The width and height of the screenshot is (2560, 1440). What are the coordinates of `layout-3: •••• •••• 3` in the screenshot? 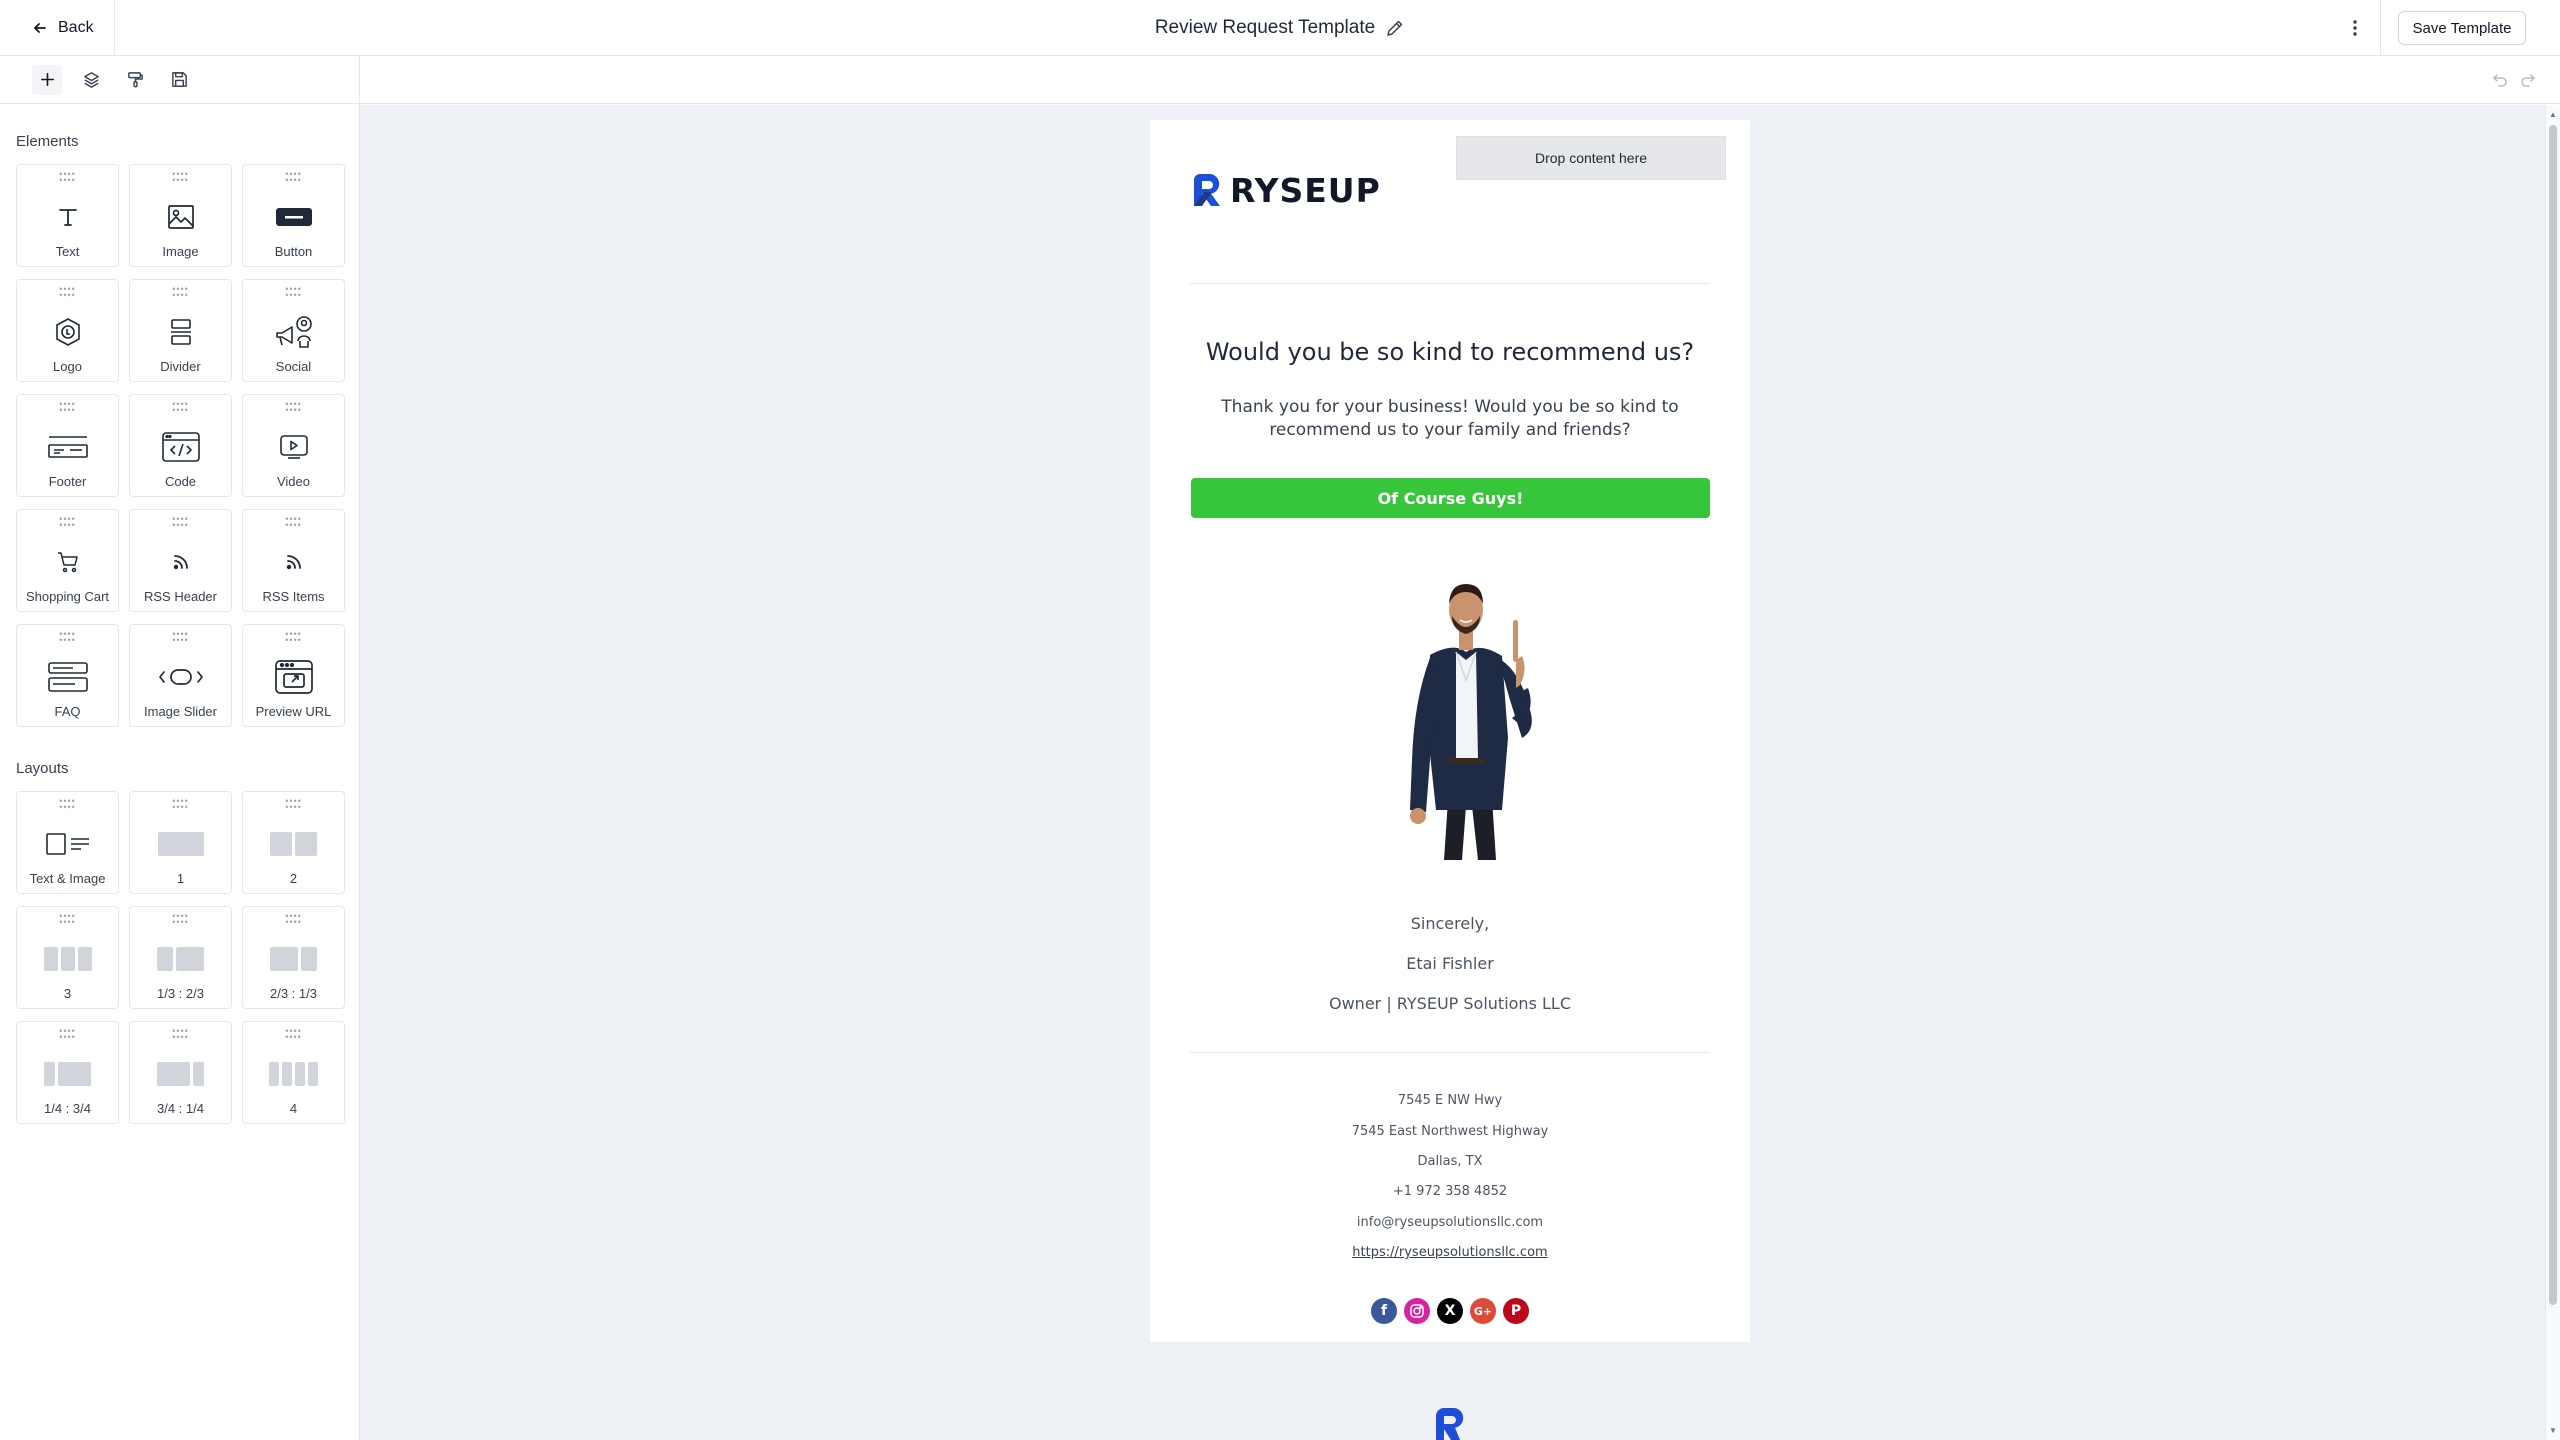 It's located at (67, 957).